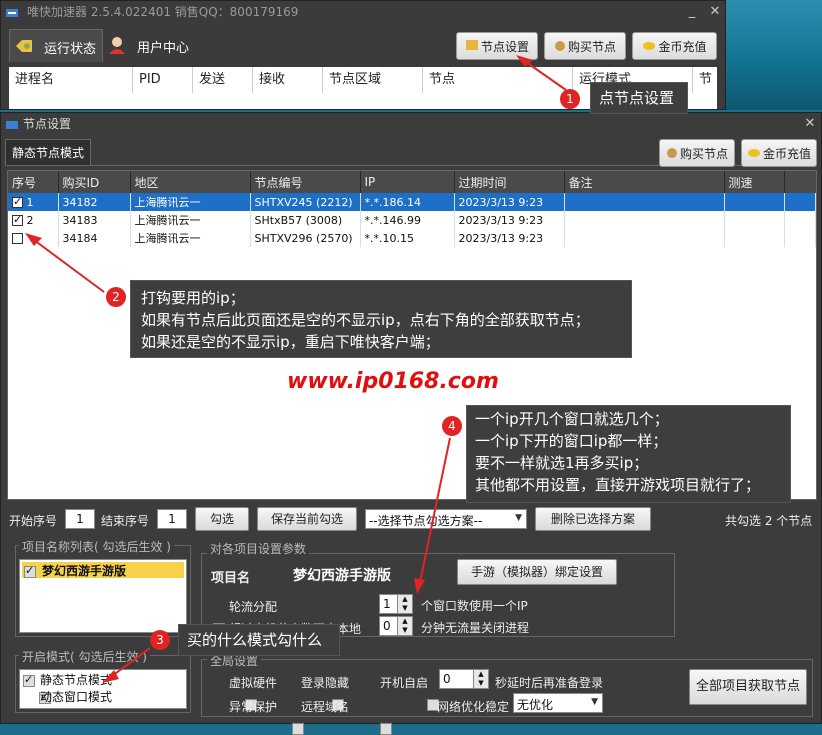  I want to click on callout-badge-4: 4, so click(452, 426).